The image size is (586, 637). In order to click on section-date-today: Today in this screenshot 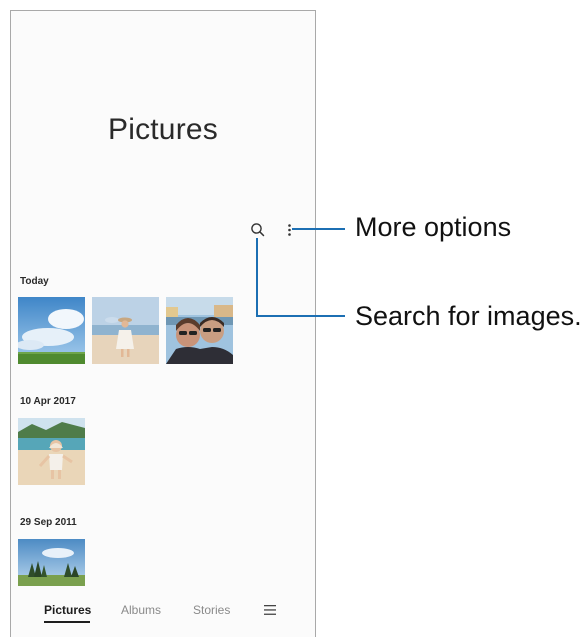, I will do `click(34, 281)`.